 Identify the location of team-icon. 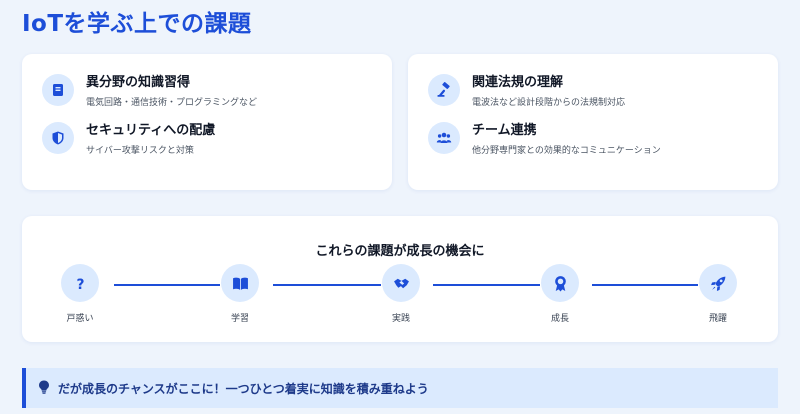
(444, 138).